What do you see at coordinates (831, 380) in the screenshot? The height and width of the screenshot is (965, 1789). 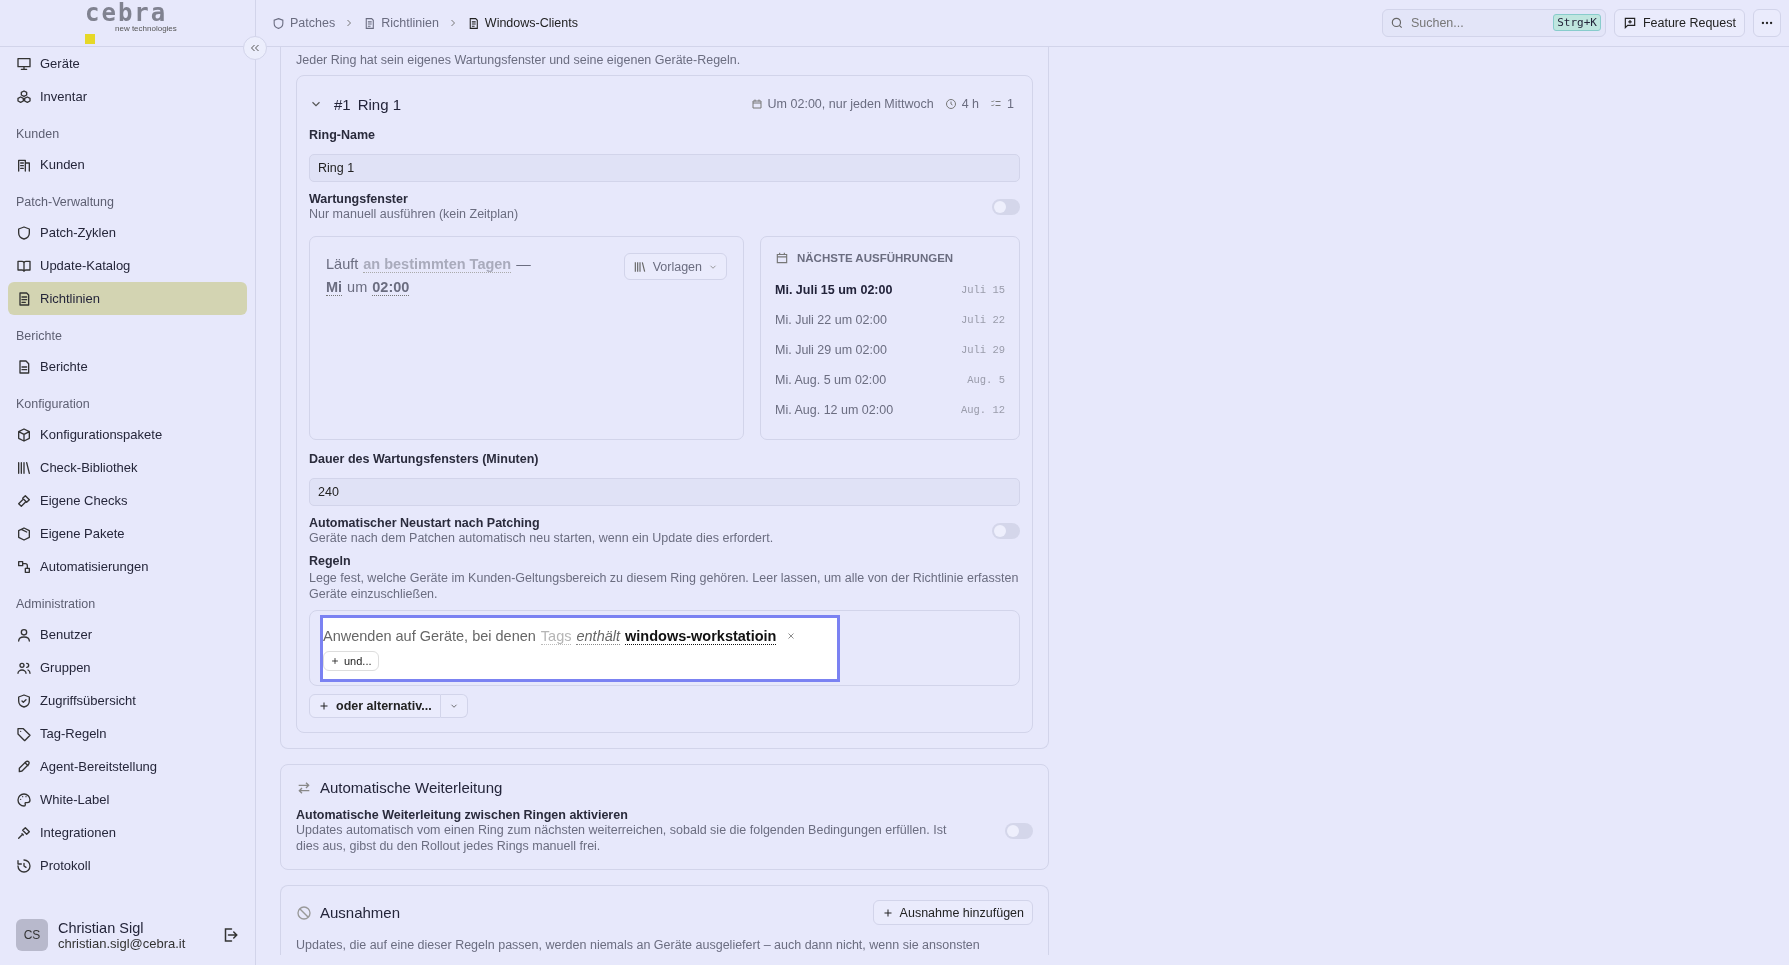 I see `next-run-date: Mi. Aug. 5 um 02:00` at bounding box center [831, 380].